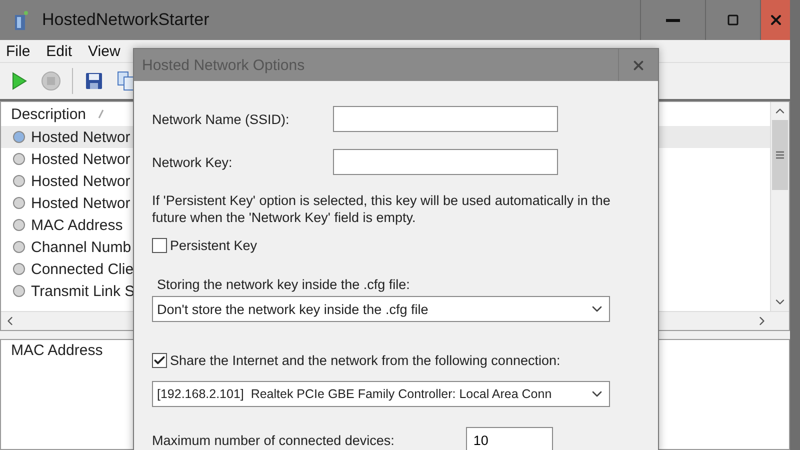 The height and width of the screenshot is (450, 800). I want to click on column-header: Description, so click(48, 114).